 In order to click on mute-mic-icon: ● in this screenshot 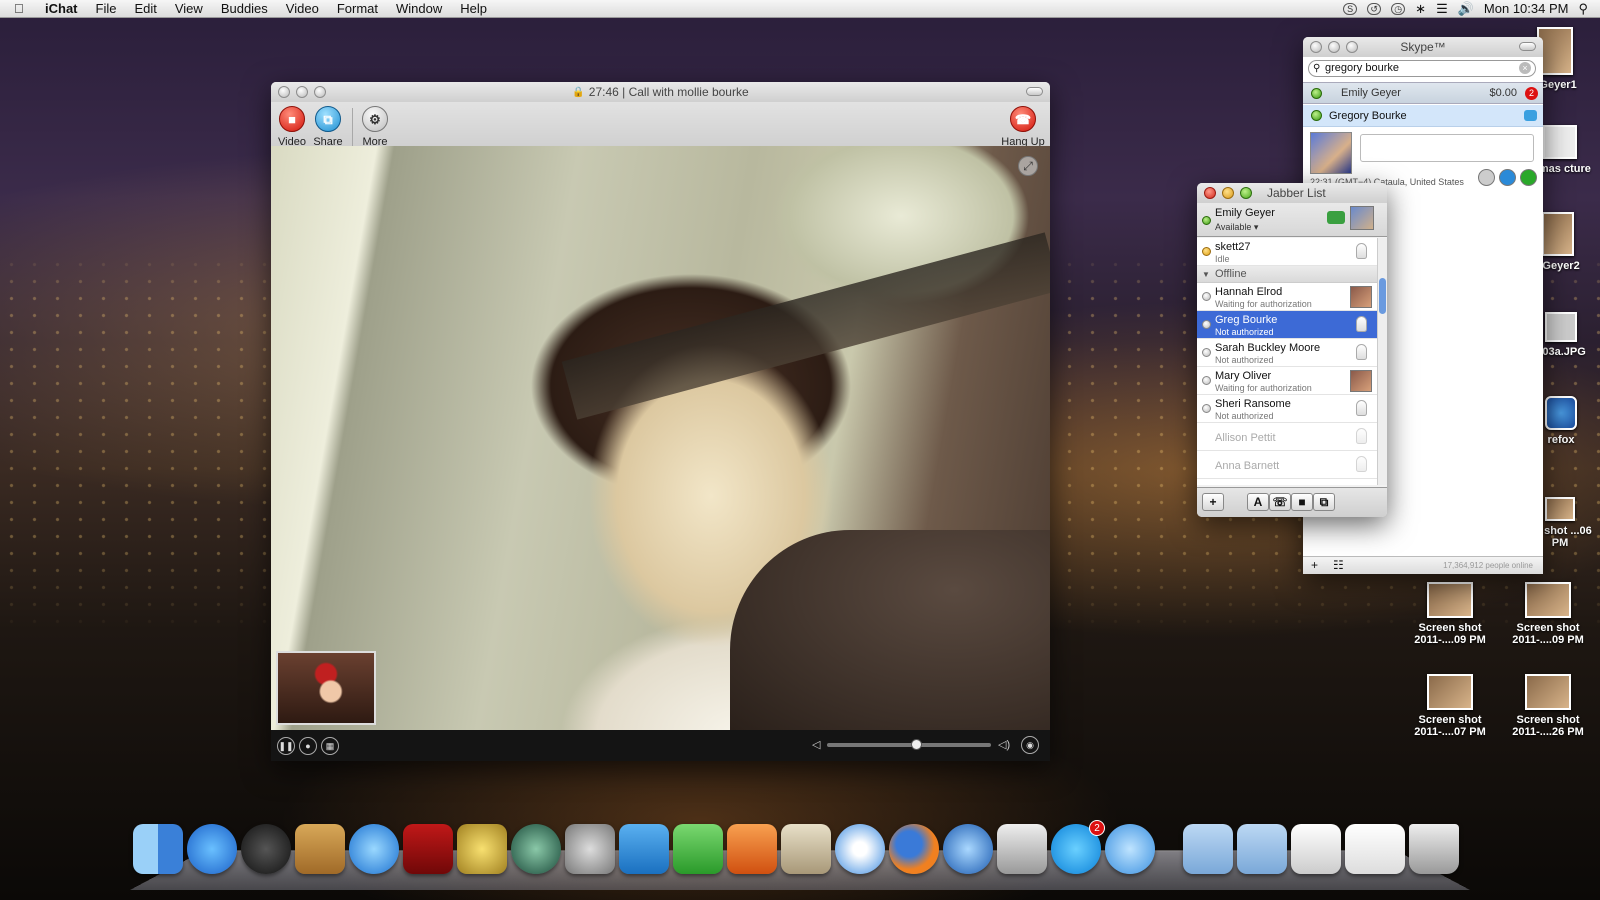, I will do `click(308, 745)`.